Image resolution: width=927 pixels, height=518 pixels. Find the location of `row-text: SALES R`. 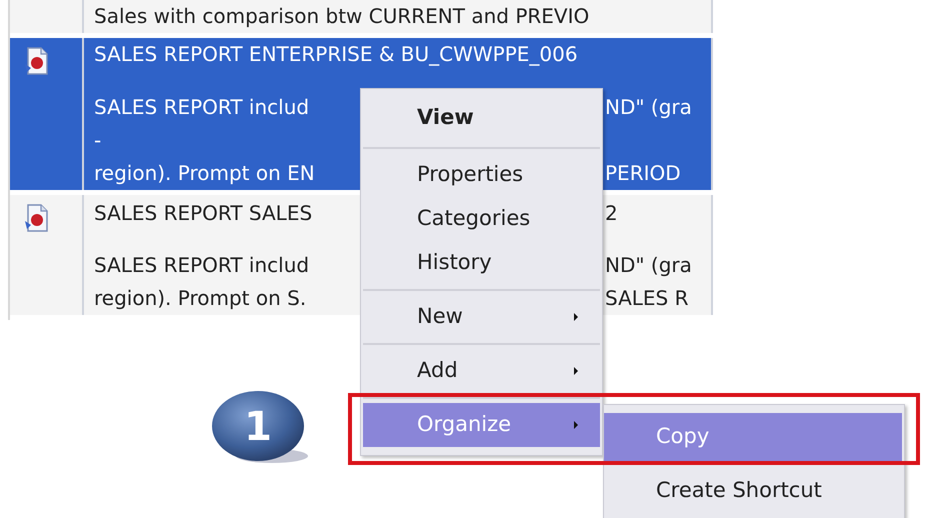

row-text: SALES R is located at coordinates (647, 298).